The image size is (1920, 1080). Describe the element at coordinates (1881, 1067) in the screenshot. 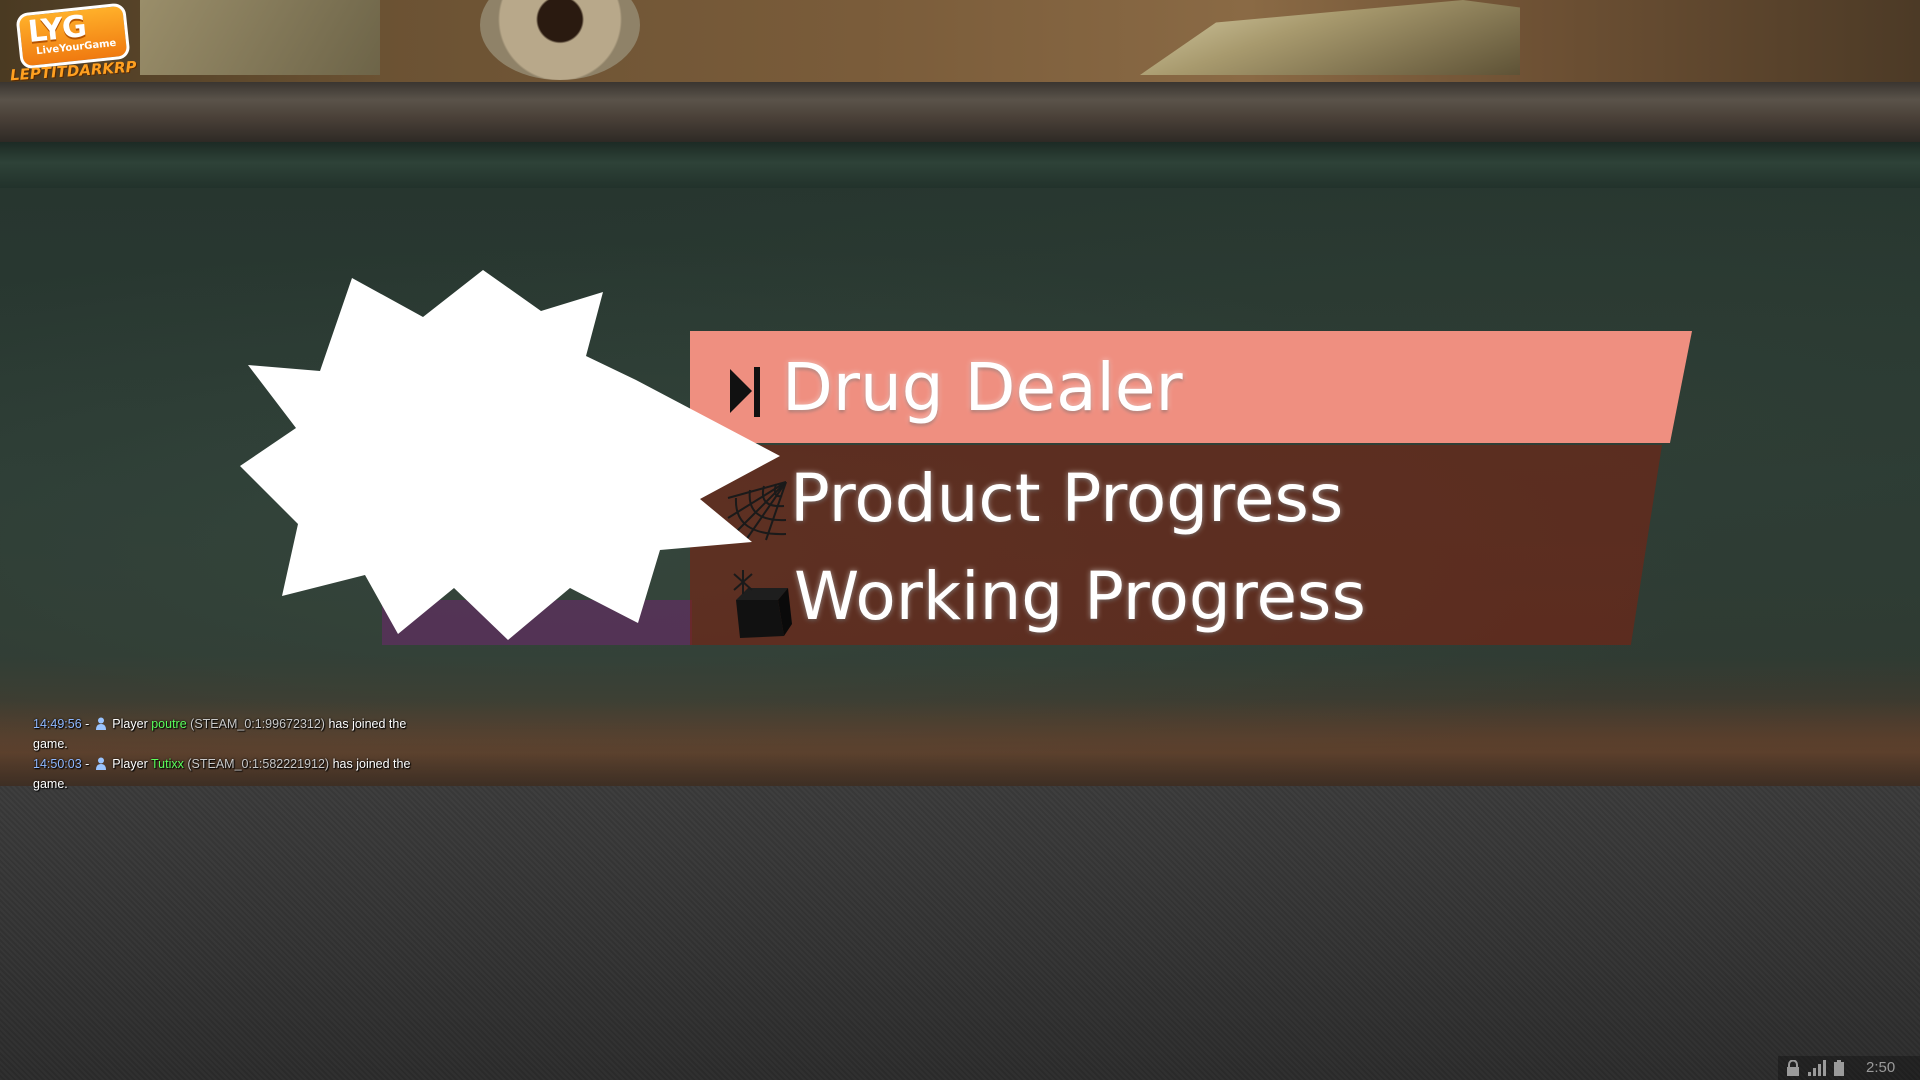

I see `tray-clock: 2:50` at that location.